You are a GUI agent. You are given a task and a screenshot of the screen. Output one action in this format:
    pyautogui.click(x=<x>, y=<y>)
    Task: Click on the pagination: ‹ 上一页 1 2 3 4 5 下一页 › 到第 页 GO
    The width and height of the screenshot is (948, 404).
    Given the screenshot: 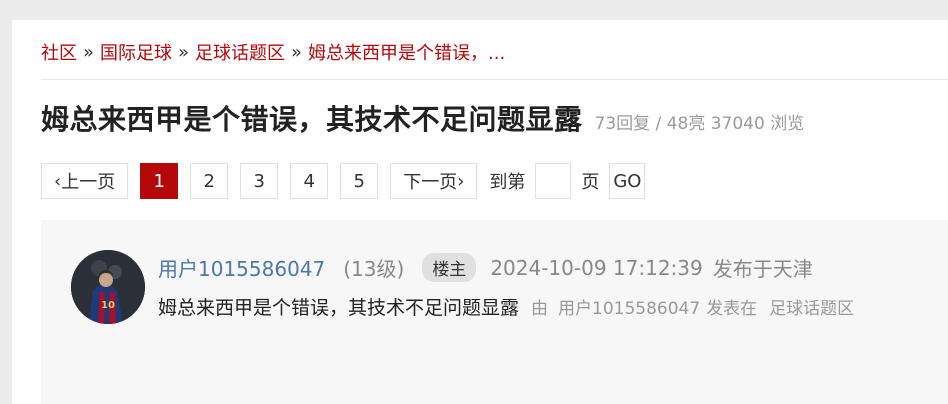 What is the action you would take?
    pyautogui.click(x=343, y=181)
    